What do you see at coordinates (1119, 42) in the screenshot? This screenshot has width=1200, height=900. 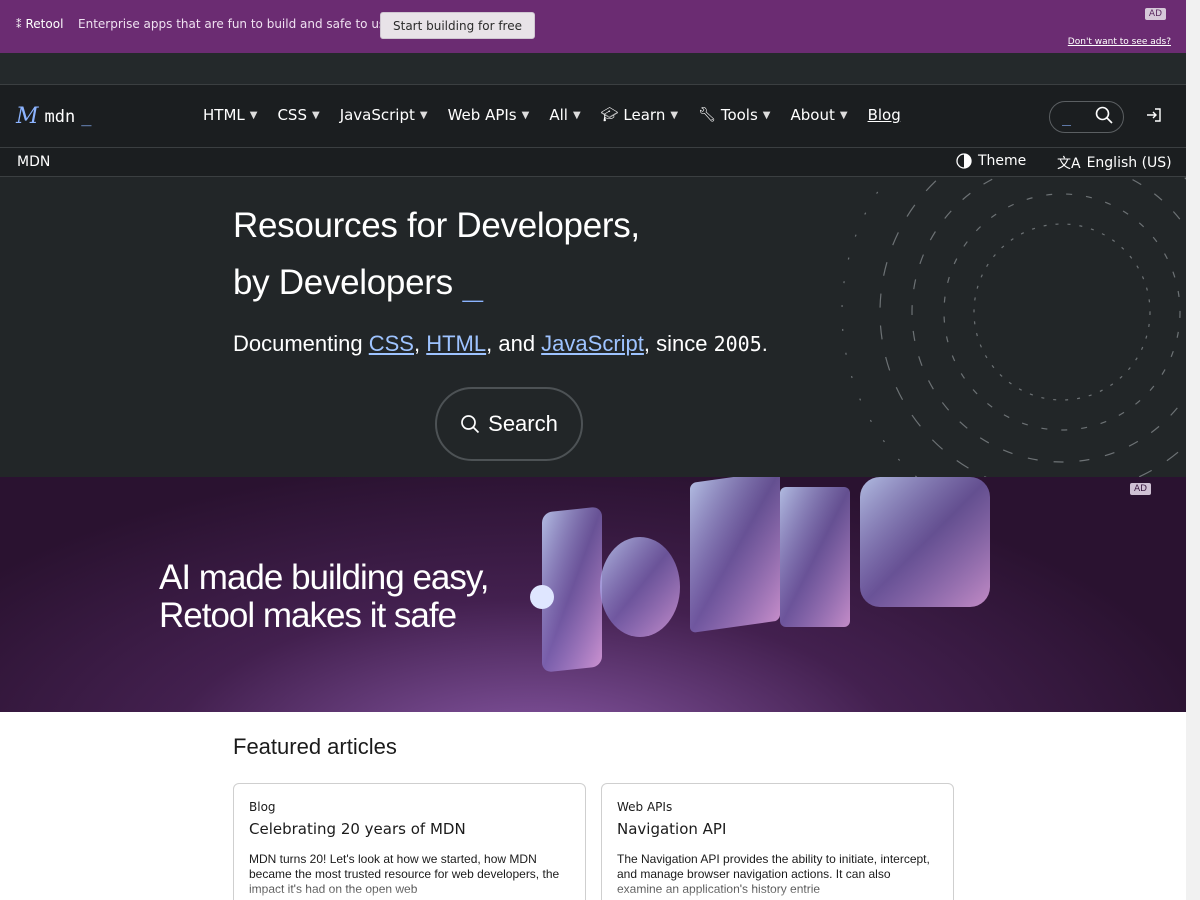 I see `remove-ads-link: Don't want to see ads?` at bounding box center [1119, 42].